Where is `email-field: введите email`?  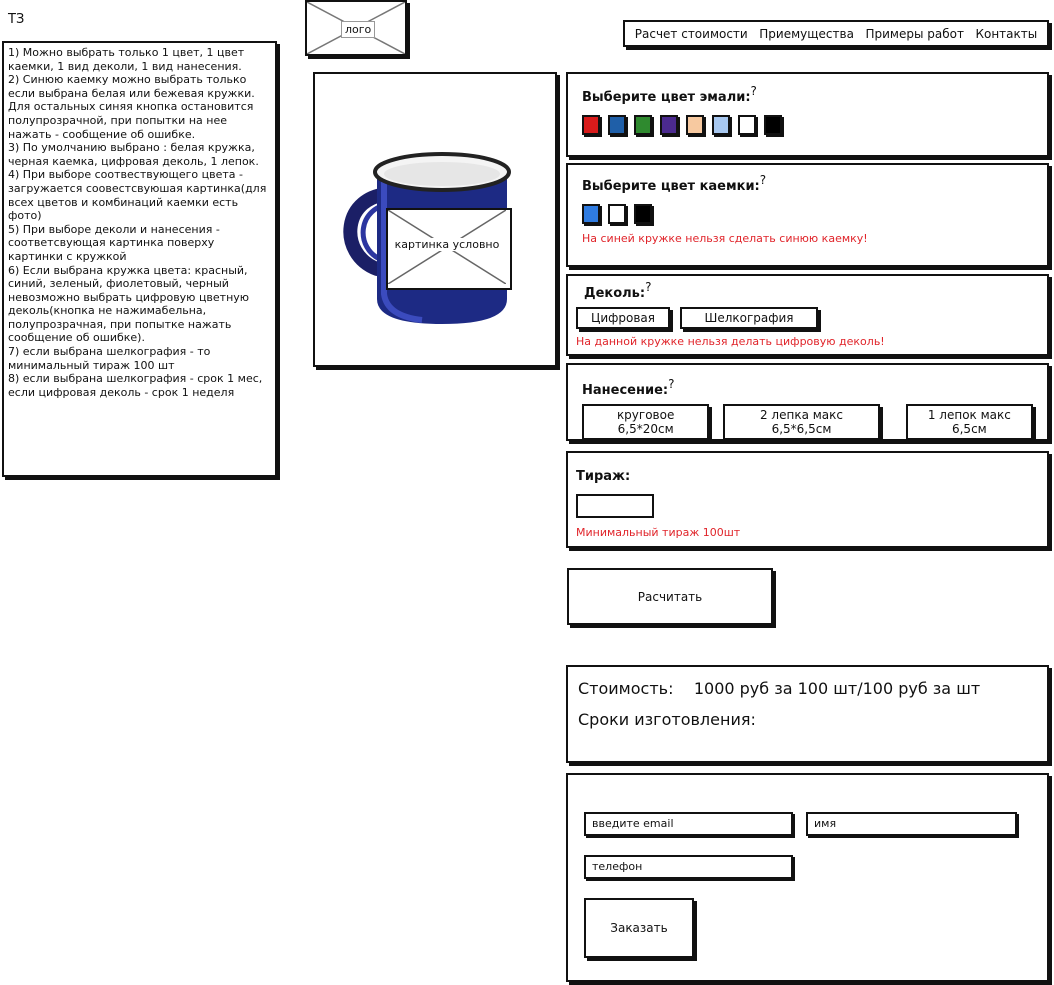
email-field: введите email is located at coordinates (688, 824).